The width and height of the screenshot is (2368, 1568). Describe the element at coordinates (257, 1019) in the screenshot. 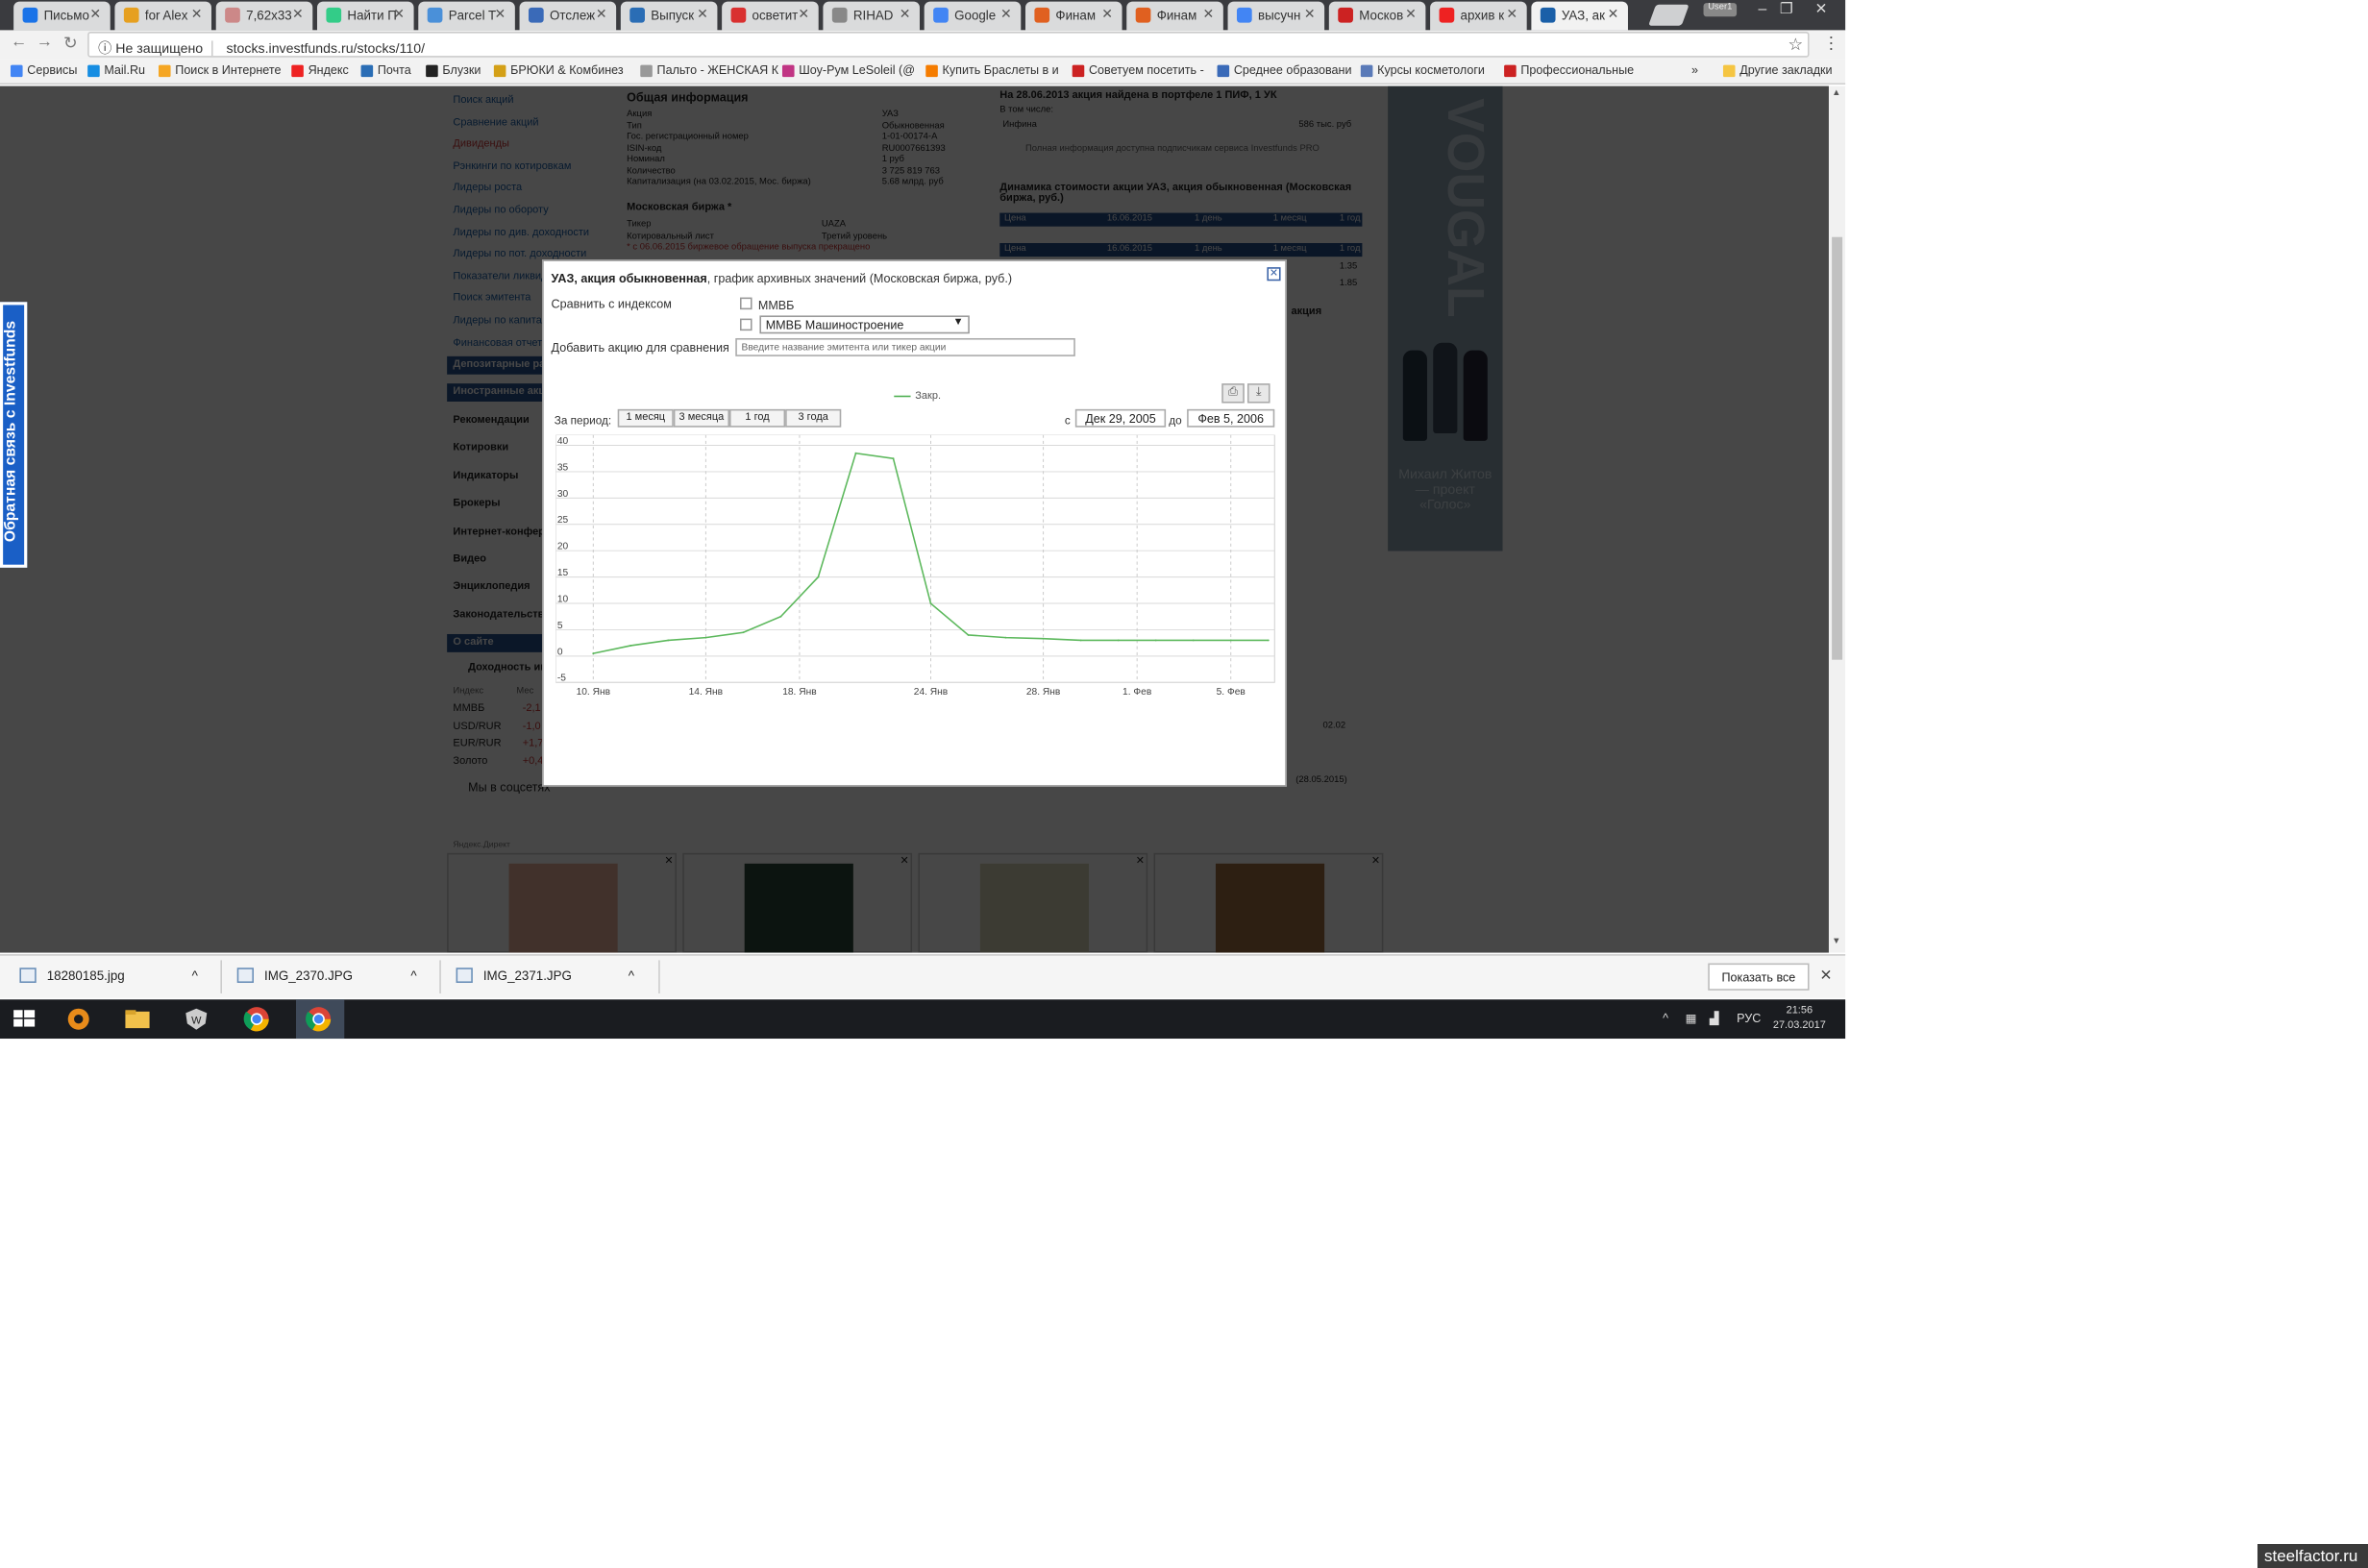

I see `chrome-icon` at that location.